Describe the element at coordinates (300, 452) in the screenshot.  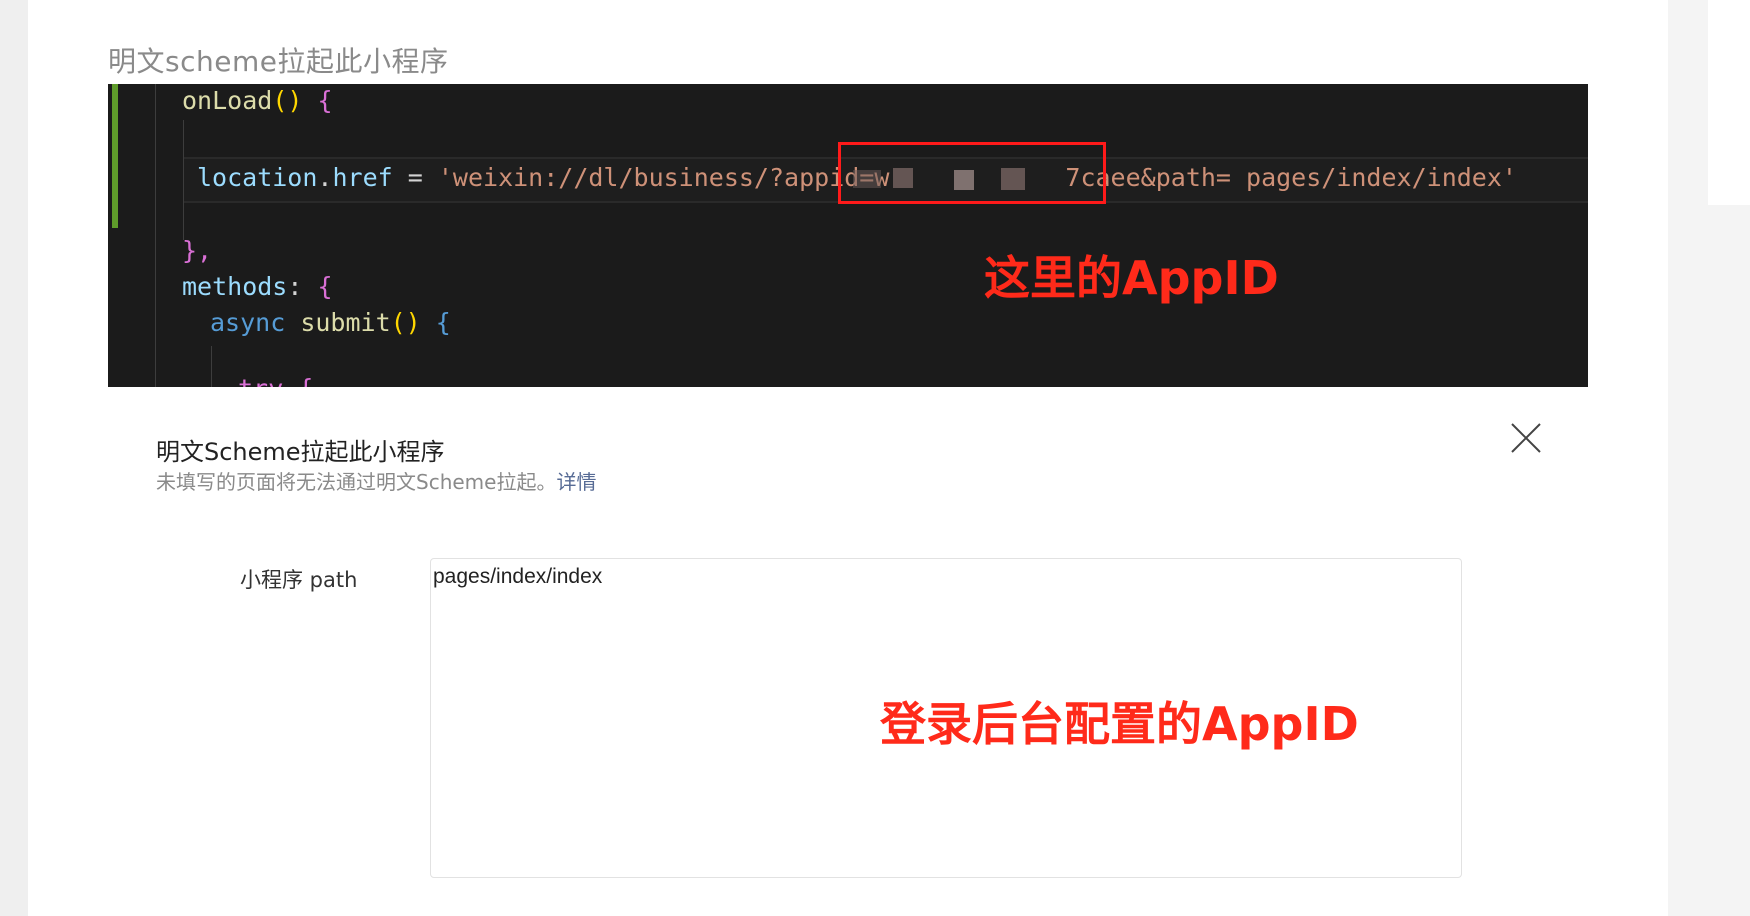
I see `dialog-title: 明文Scheme拉起此小程序` at that location.